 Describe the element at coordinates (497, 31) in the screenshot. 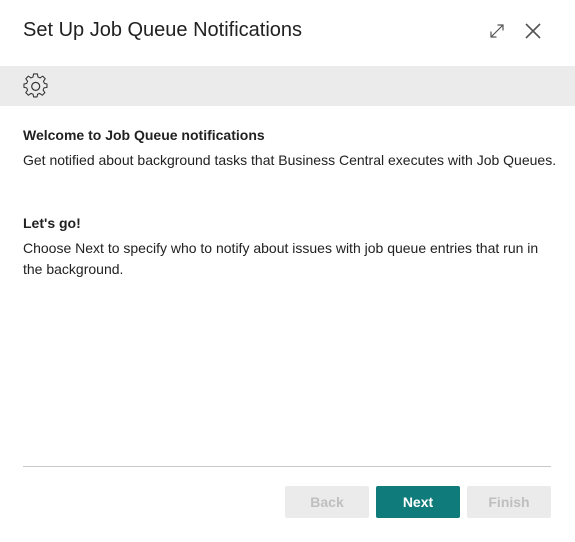

I see `expand-icon` at that location.